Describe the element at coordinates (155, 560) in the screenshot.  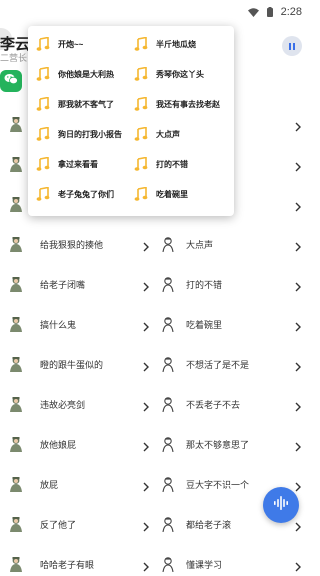
I see `list-row: 哈哈老子有眼 懂课学习` at that location.